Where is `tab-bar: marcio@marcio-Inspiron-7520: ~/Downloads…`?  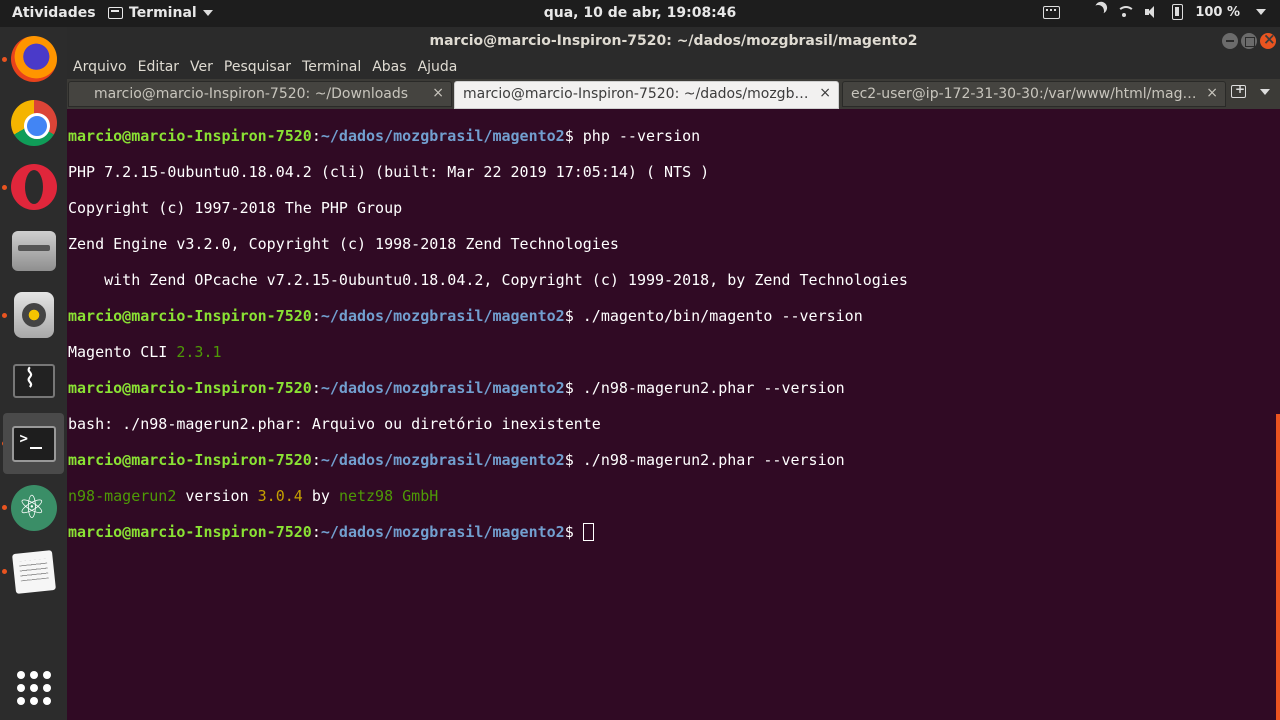
tab-bar: marcio@marcio-Inspiron-7520: ~/Downloads… is located at coordinates (673, 94).